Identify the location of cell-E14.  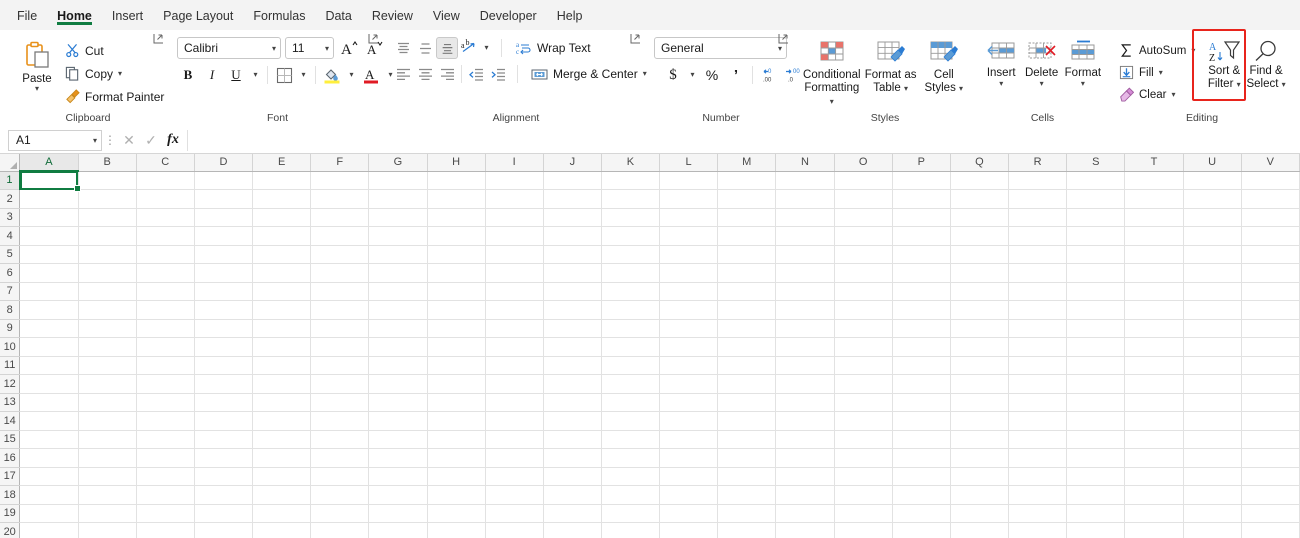
(282, 421).